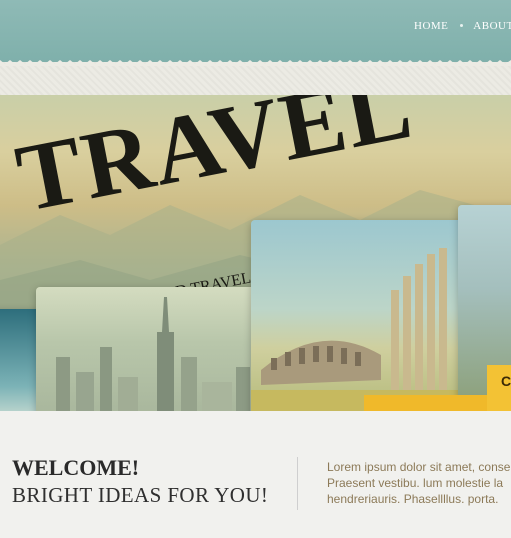 The height and width of the screenshot is (538, 511). Describe the element at coordinates (140, 495) in the screenshot. I see `tagline: BRIGHT IDEAS FOR YOU!` at that location.